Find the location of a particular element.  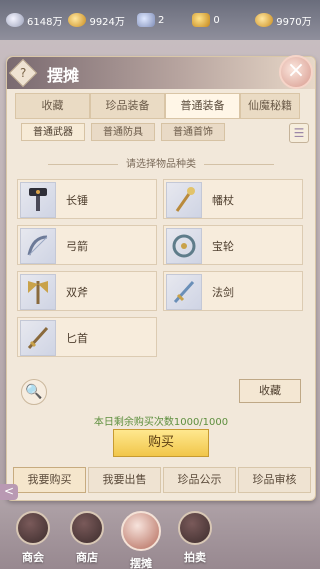

currency-value: 2 is located at coordinates (161, 20).